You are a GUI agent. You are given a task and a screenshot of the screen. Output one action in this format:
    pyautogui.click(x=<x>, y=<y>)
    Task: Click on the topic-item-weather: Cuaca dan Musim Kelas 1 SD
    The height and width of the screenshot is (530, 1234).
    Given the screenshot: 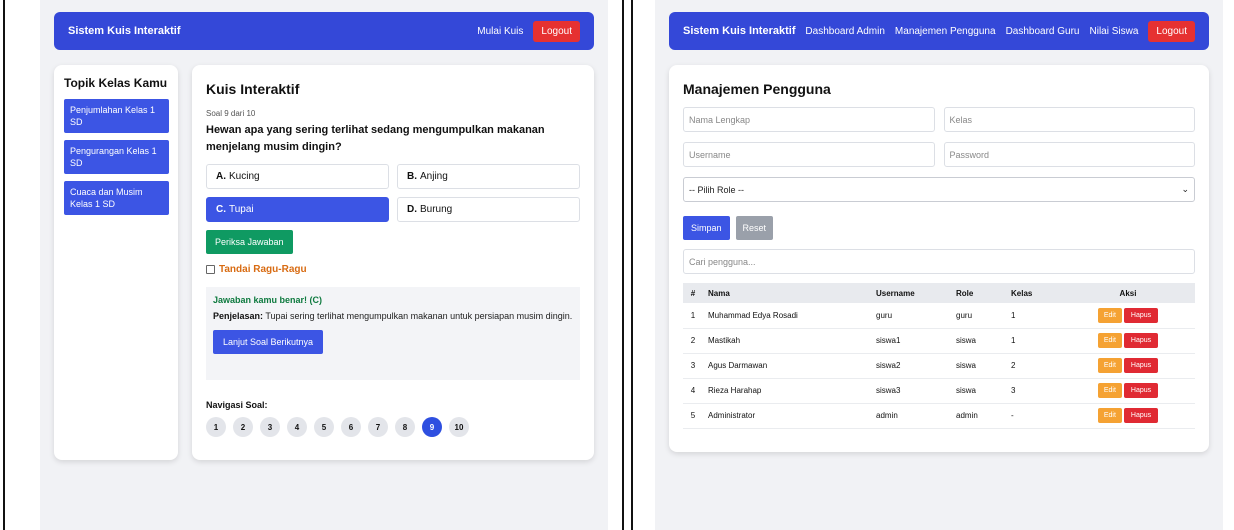 What is the action you would take?
    pyautogui.click(x=116, y=198)
    